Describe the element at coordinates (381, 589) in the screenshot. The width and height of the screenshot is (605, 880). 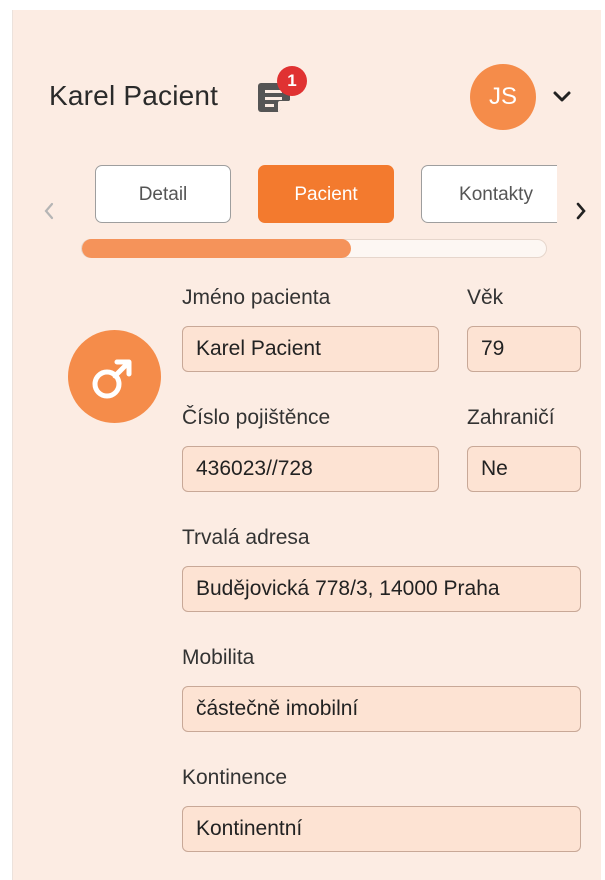
I see `address-field: Budějovická 778/3, 14000 Praha` at that location.